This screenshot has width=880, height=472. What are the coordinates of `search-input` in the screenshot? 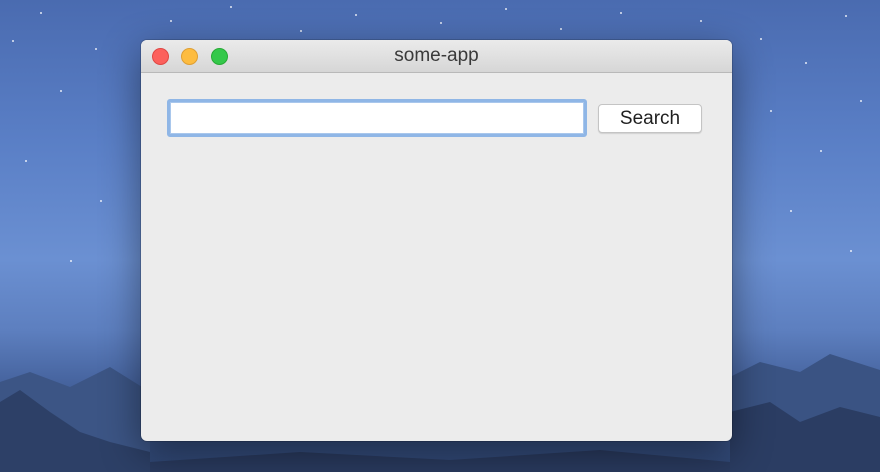 It's located at (377, 118).